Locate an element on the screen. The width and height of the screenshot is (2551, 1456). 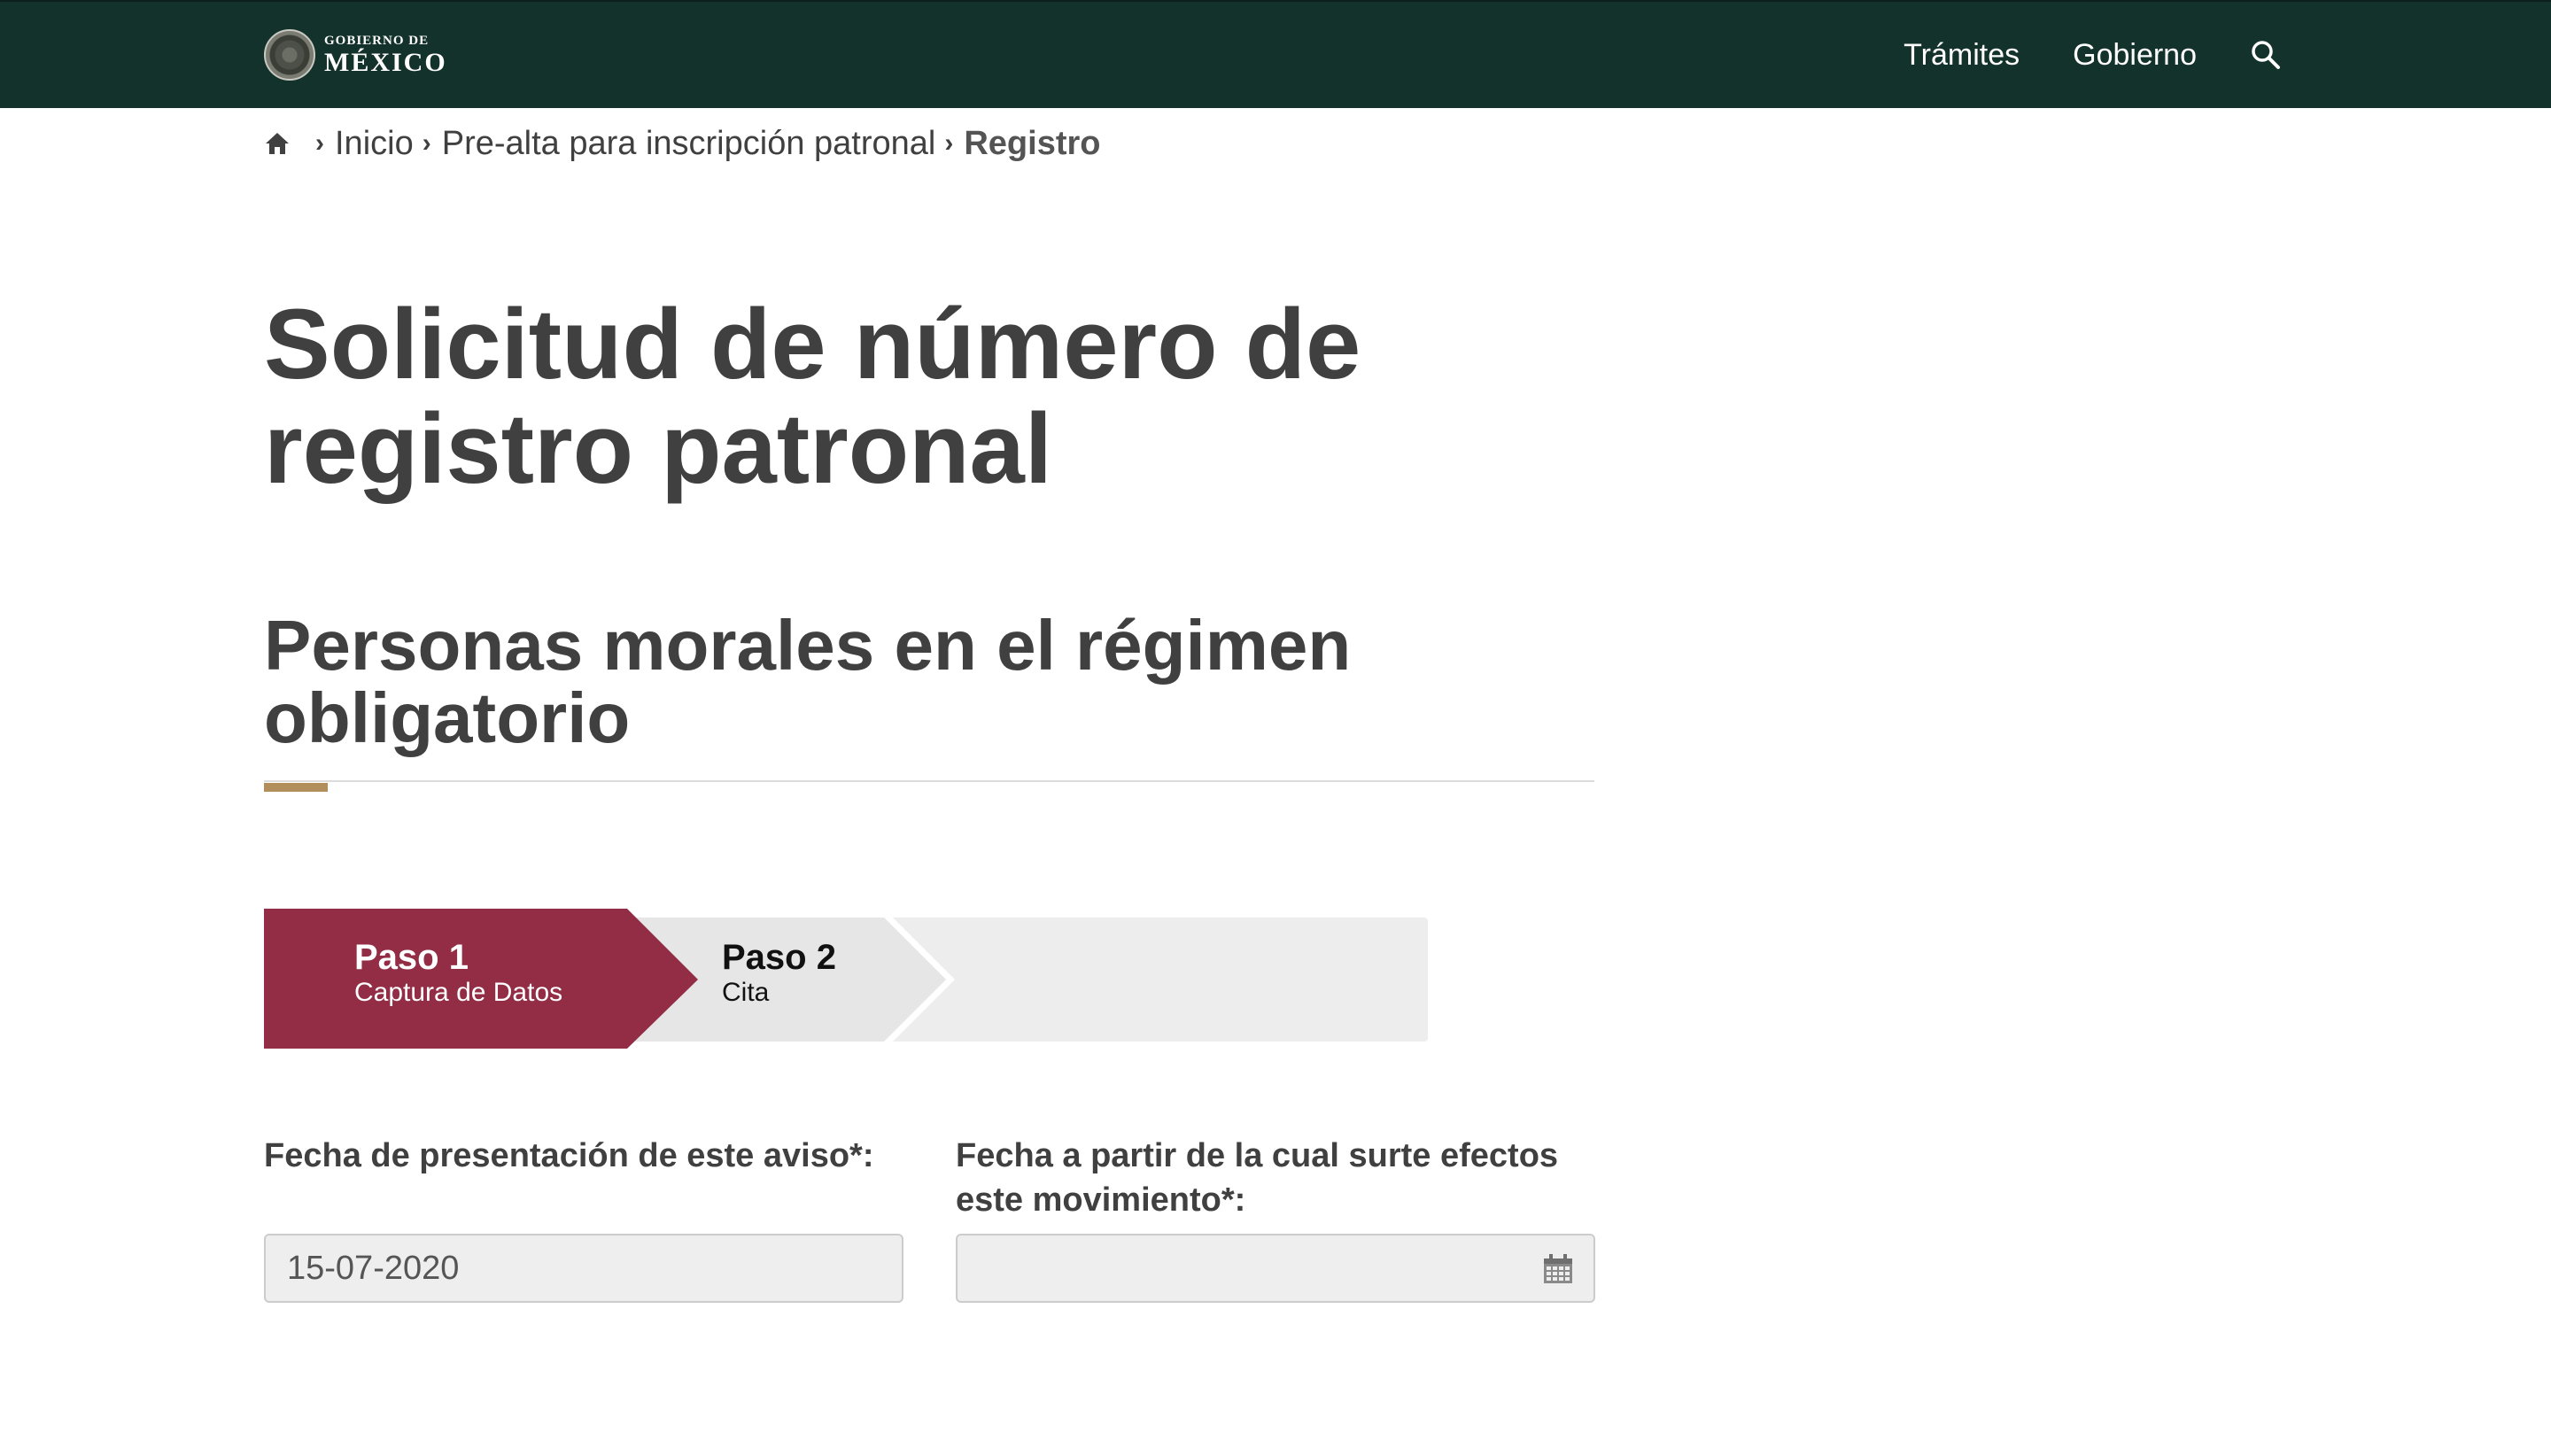
fecha-presentacion-field: 15-07-2020 is located at coordinates (583, 1268).